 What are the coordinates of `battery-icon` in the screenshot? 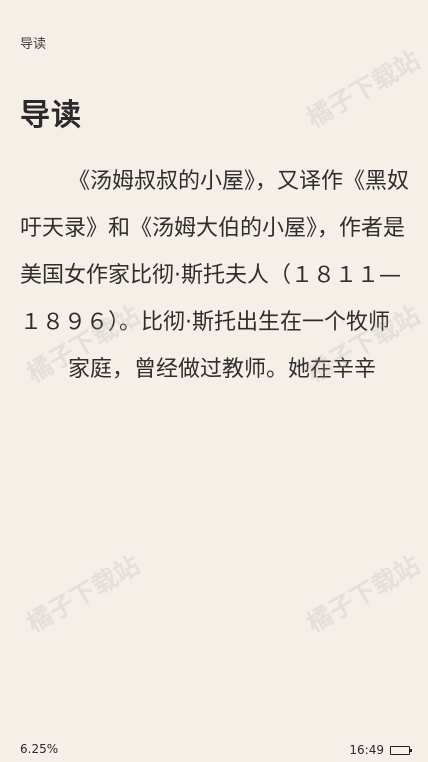 It's located at (401, 750).